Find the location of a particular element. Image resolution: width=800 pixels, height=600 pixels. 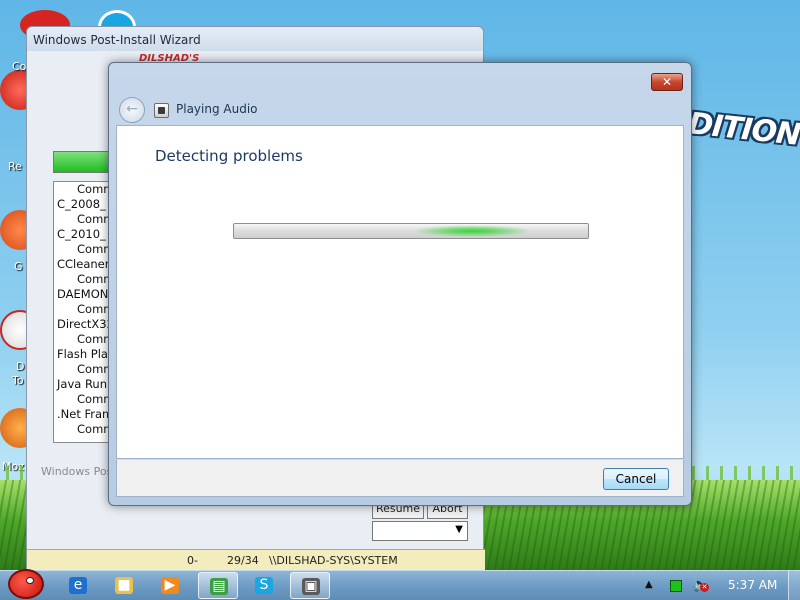

taskbar-item-troubleshooter: ▣ is located at coordinates (310, 585).